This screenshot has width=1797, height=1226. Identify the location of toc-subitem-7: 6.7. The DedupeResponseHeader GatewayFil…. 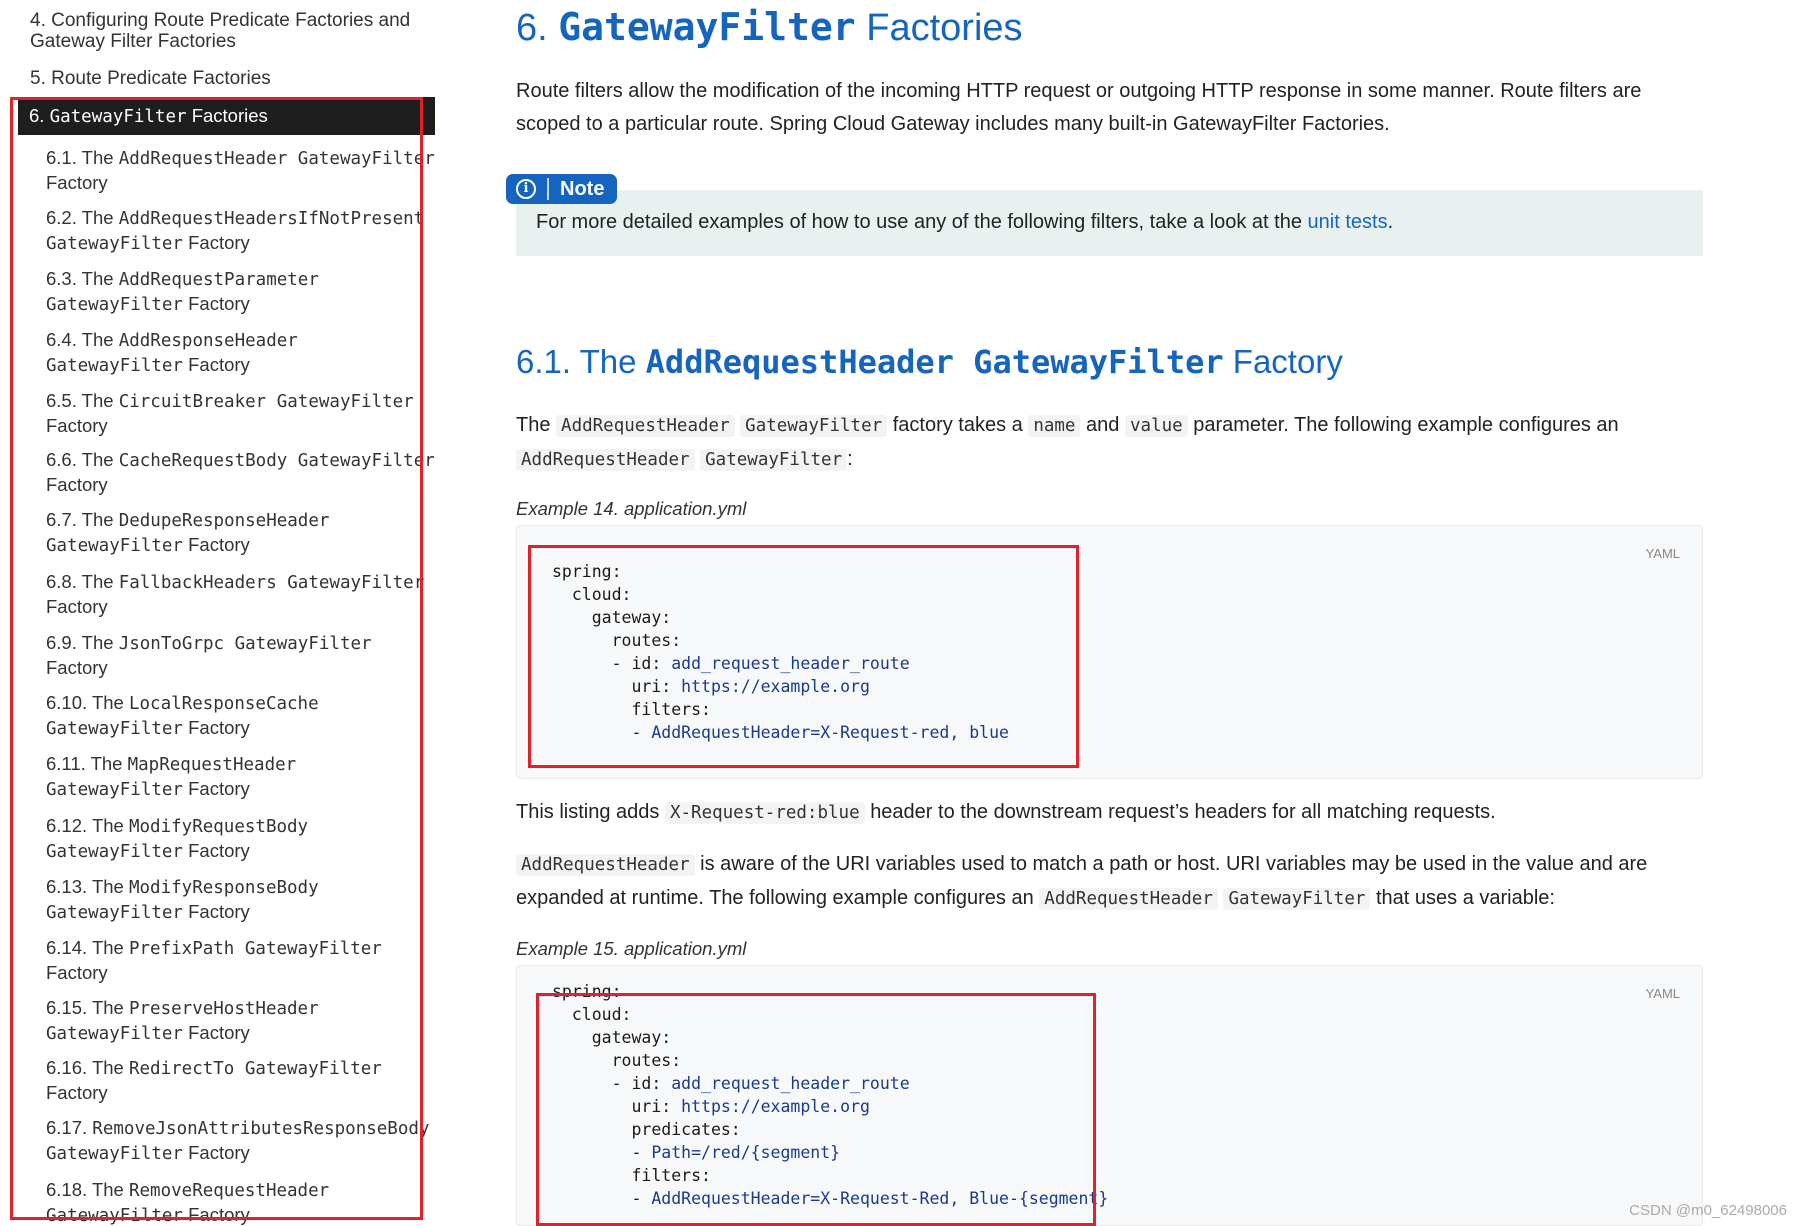
(241, 533).